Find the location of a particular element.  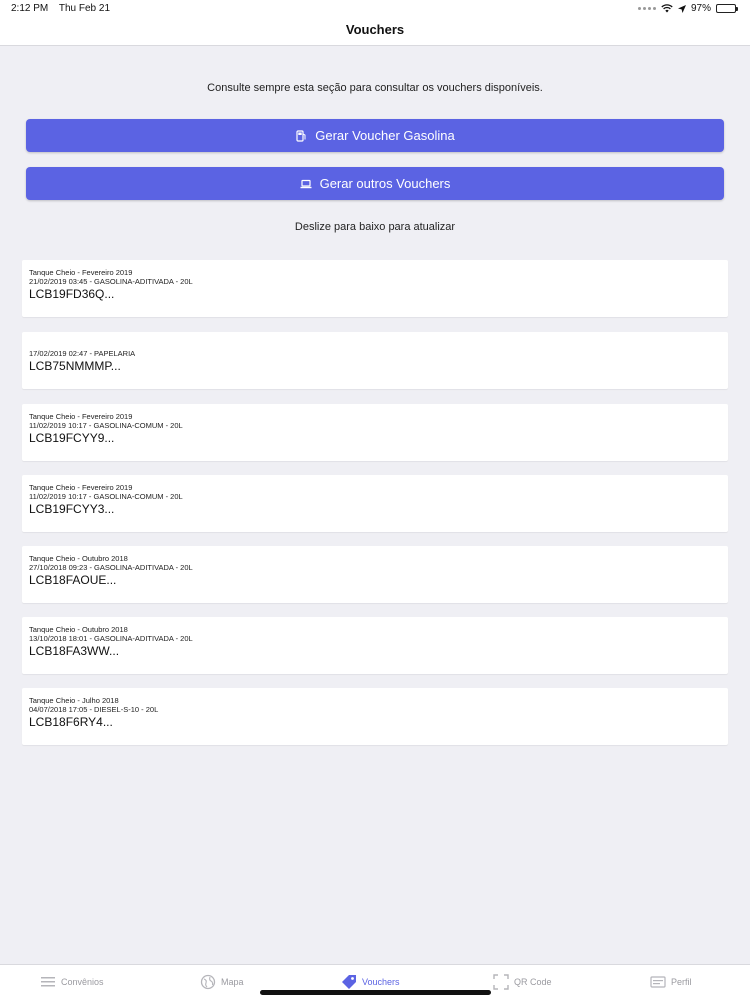

tab-convenios: Convênios is located at coordinates (72, 982).